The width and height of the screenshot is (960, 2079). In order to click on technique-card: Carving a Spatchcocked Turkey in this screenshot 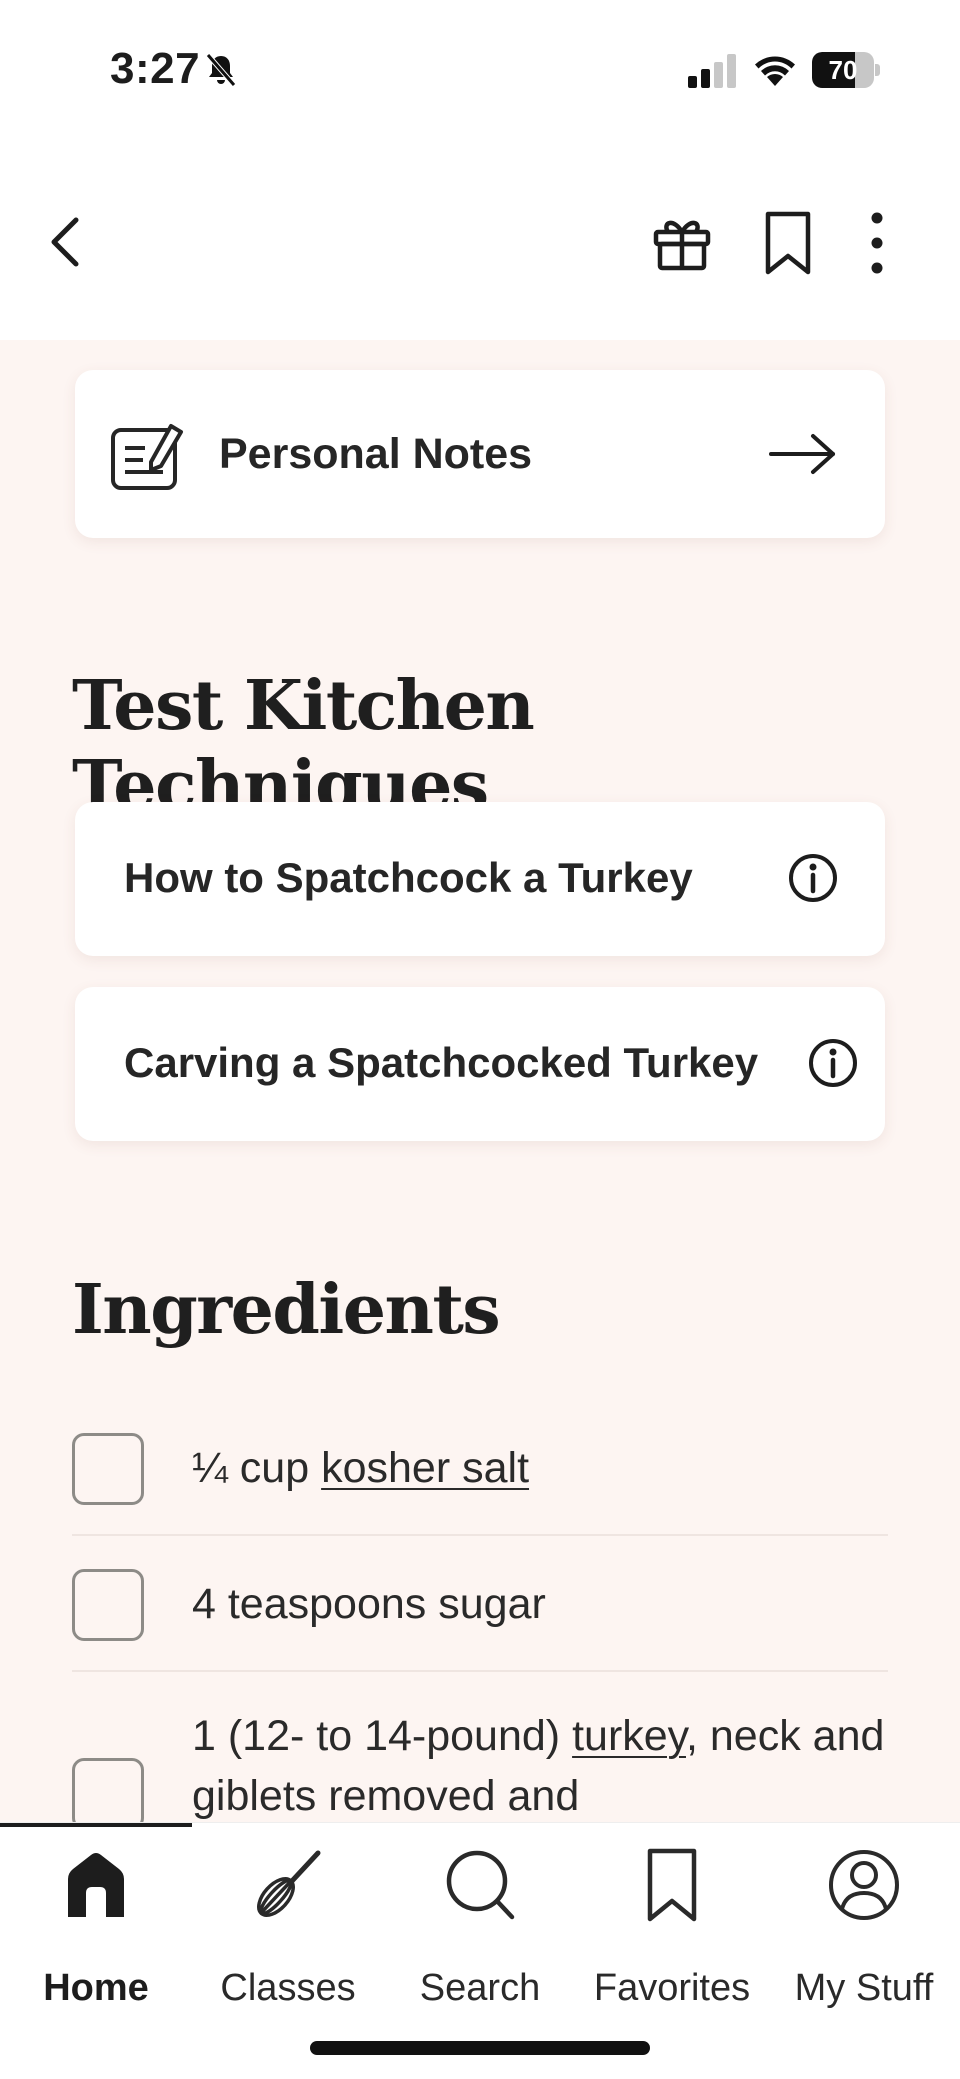, I will do `click(480, 1064)`.